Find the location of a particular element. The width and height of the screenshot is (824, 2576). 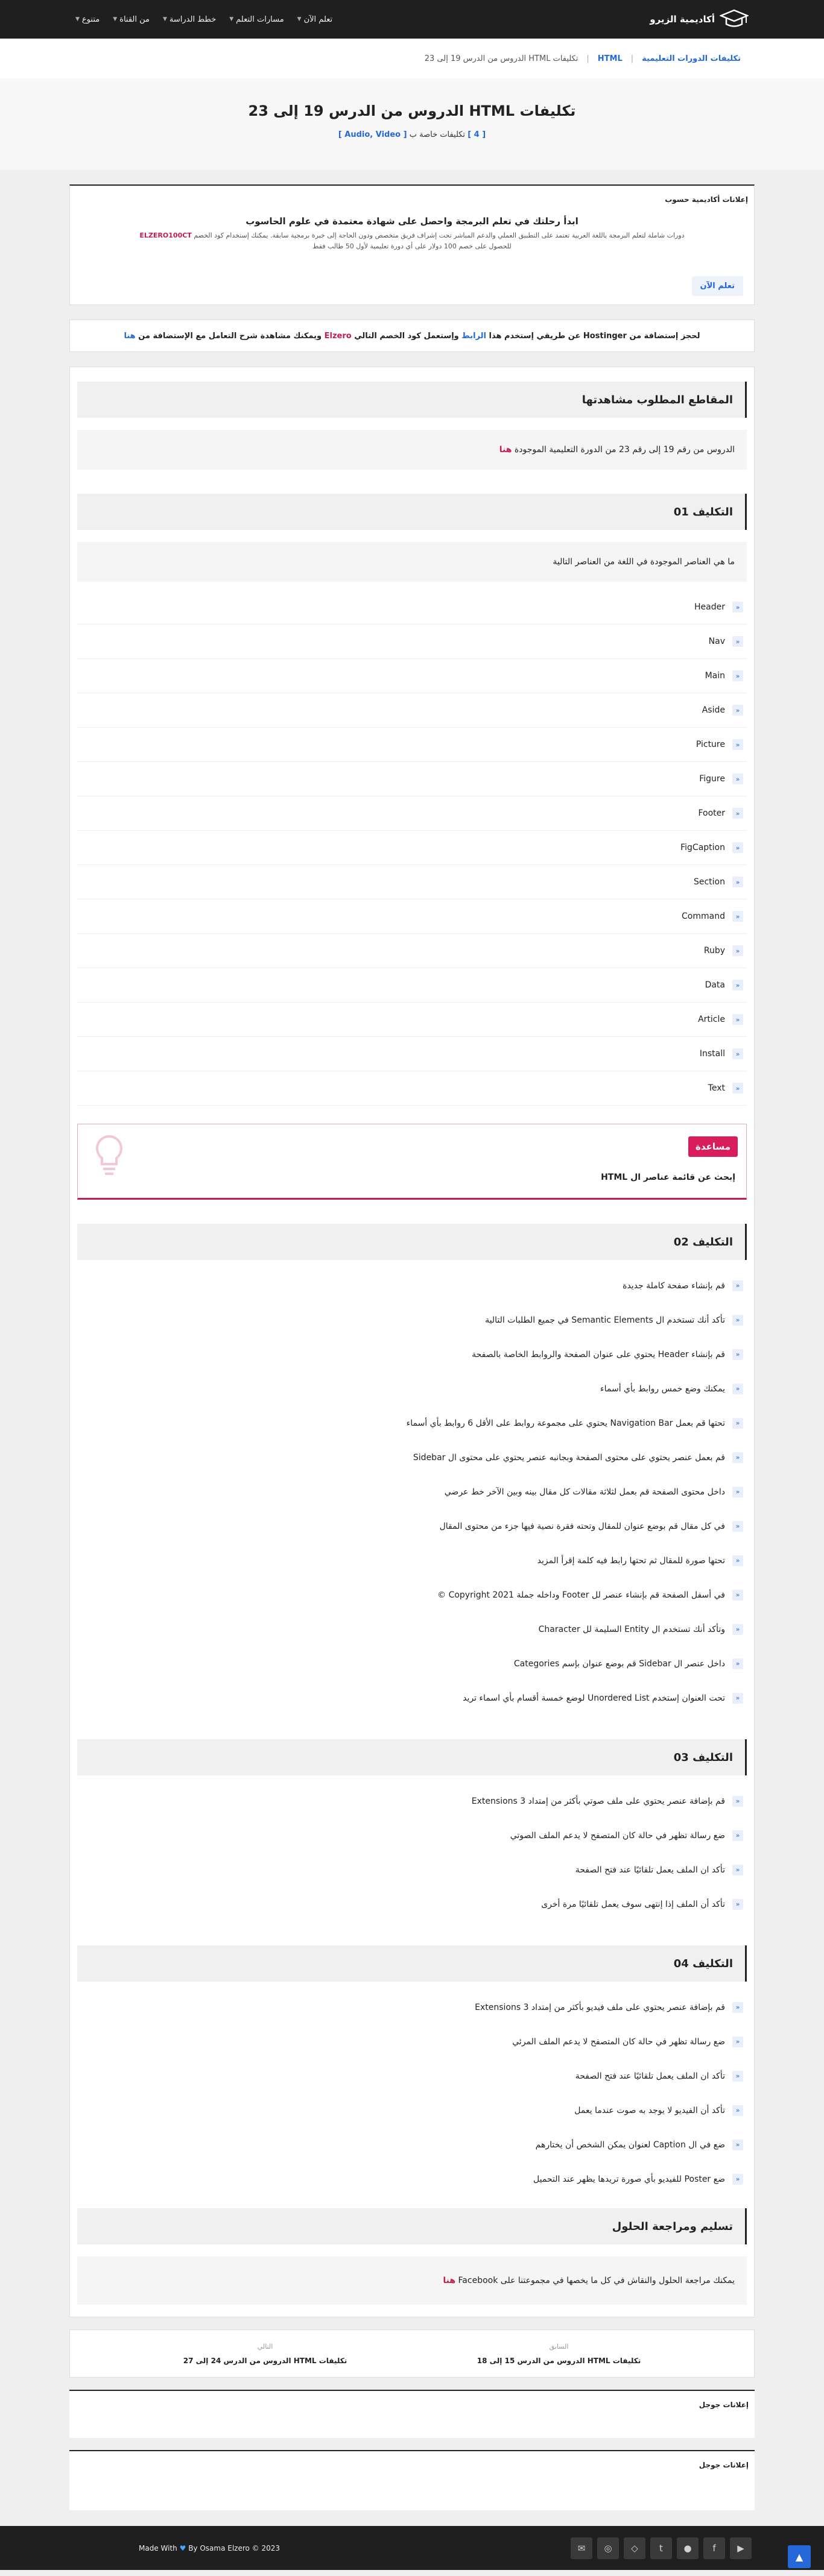

nav-misc: متنوع ▼ is located at coordinates (87, 19).